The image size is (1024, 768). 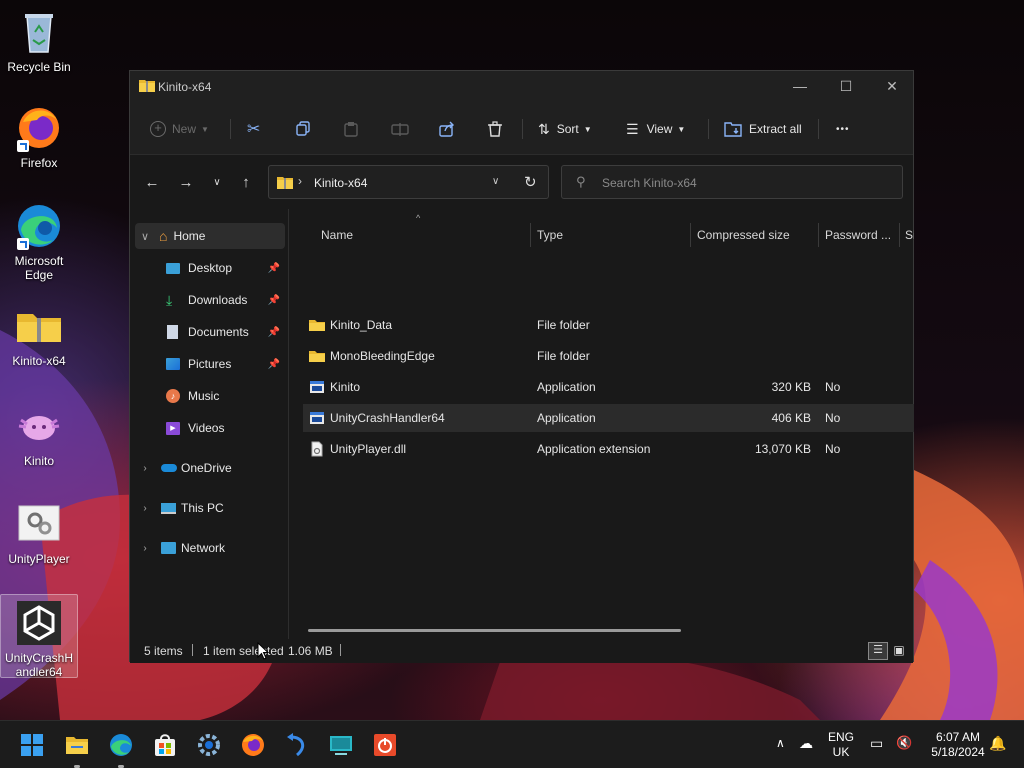 What do you see at coordinates (253, 129) in the screenshot?
I see `cut-button: ✂` at bounding box center [253, 129].